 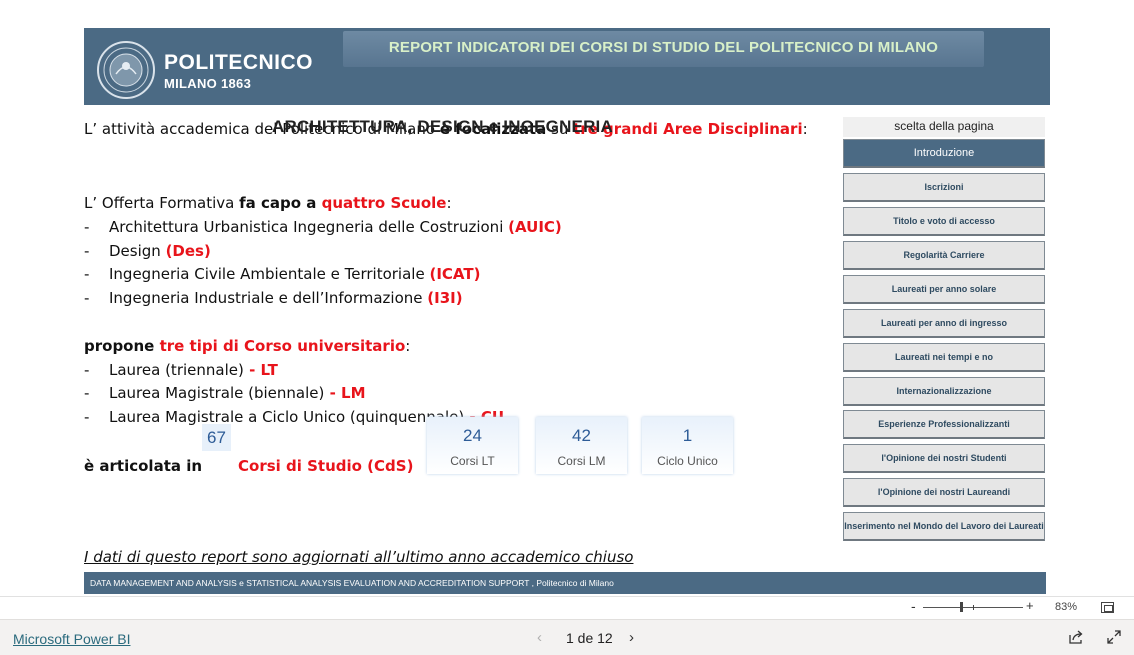 I want to click on course-type-name: Laurea Magistrale (biennale), so click(x=217, y=393).